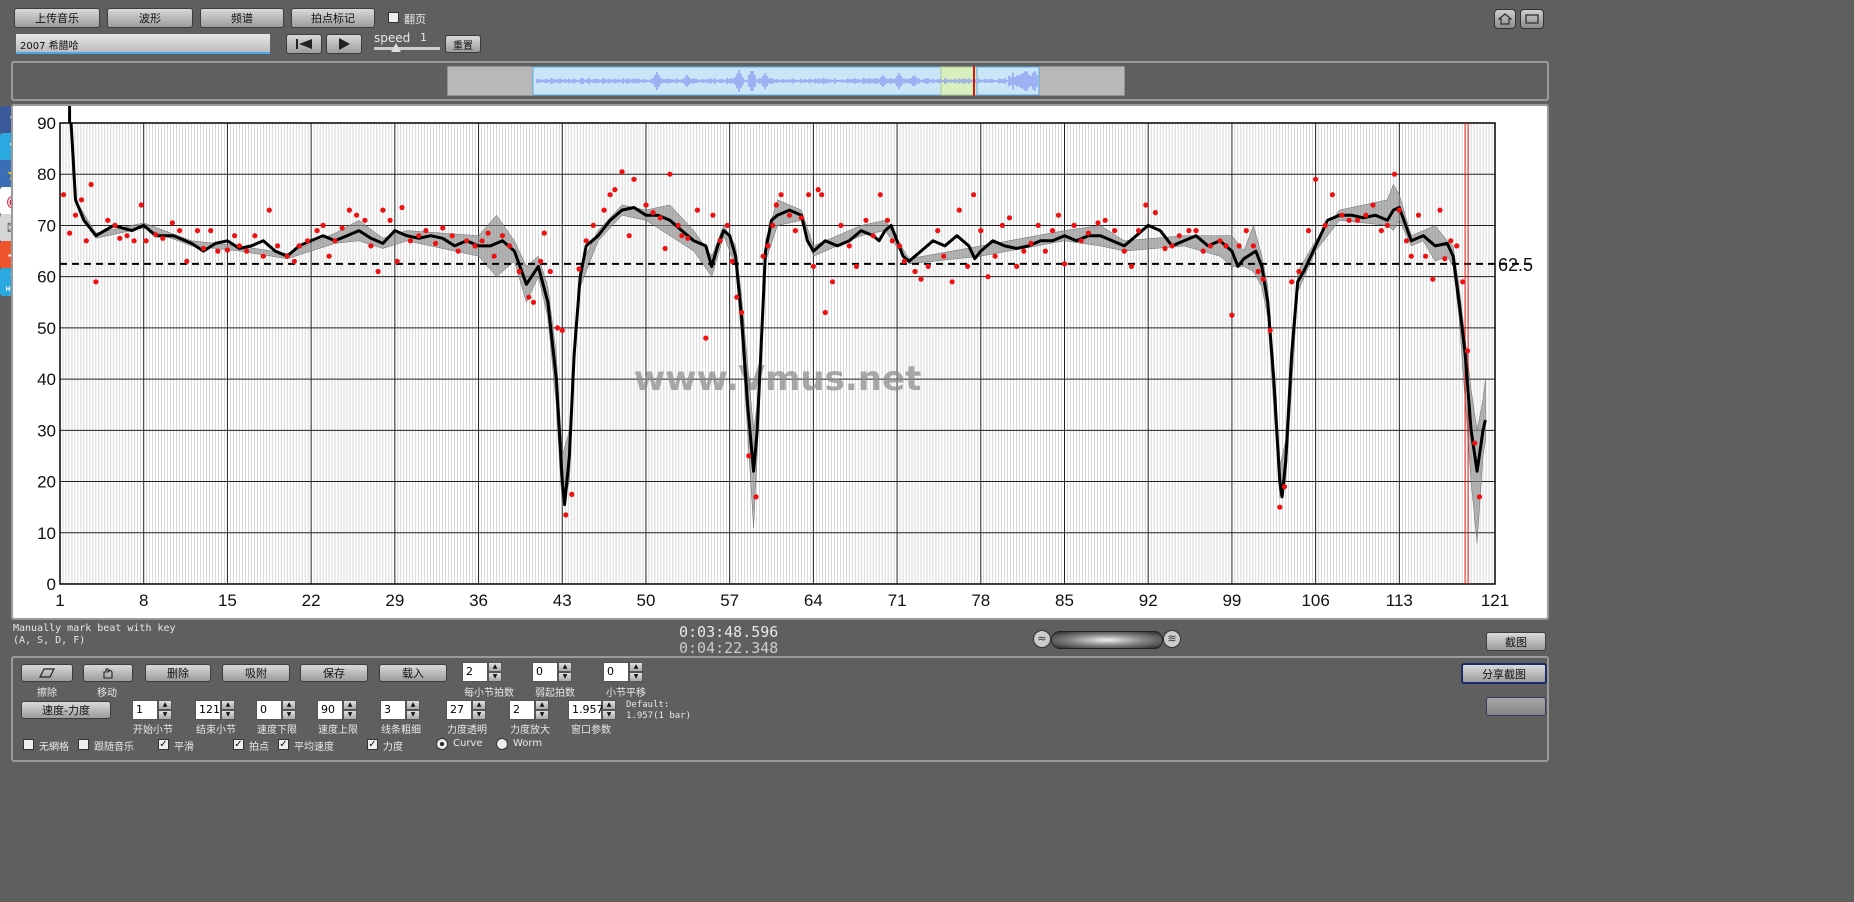  I want to click on line-width-stepper: 3 ▲ ▼, so click(400, 710).